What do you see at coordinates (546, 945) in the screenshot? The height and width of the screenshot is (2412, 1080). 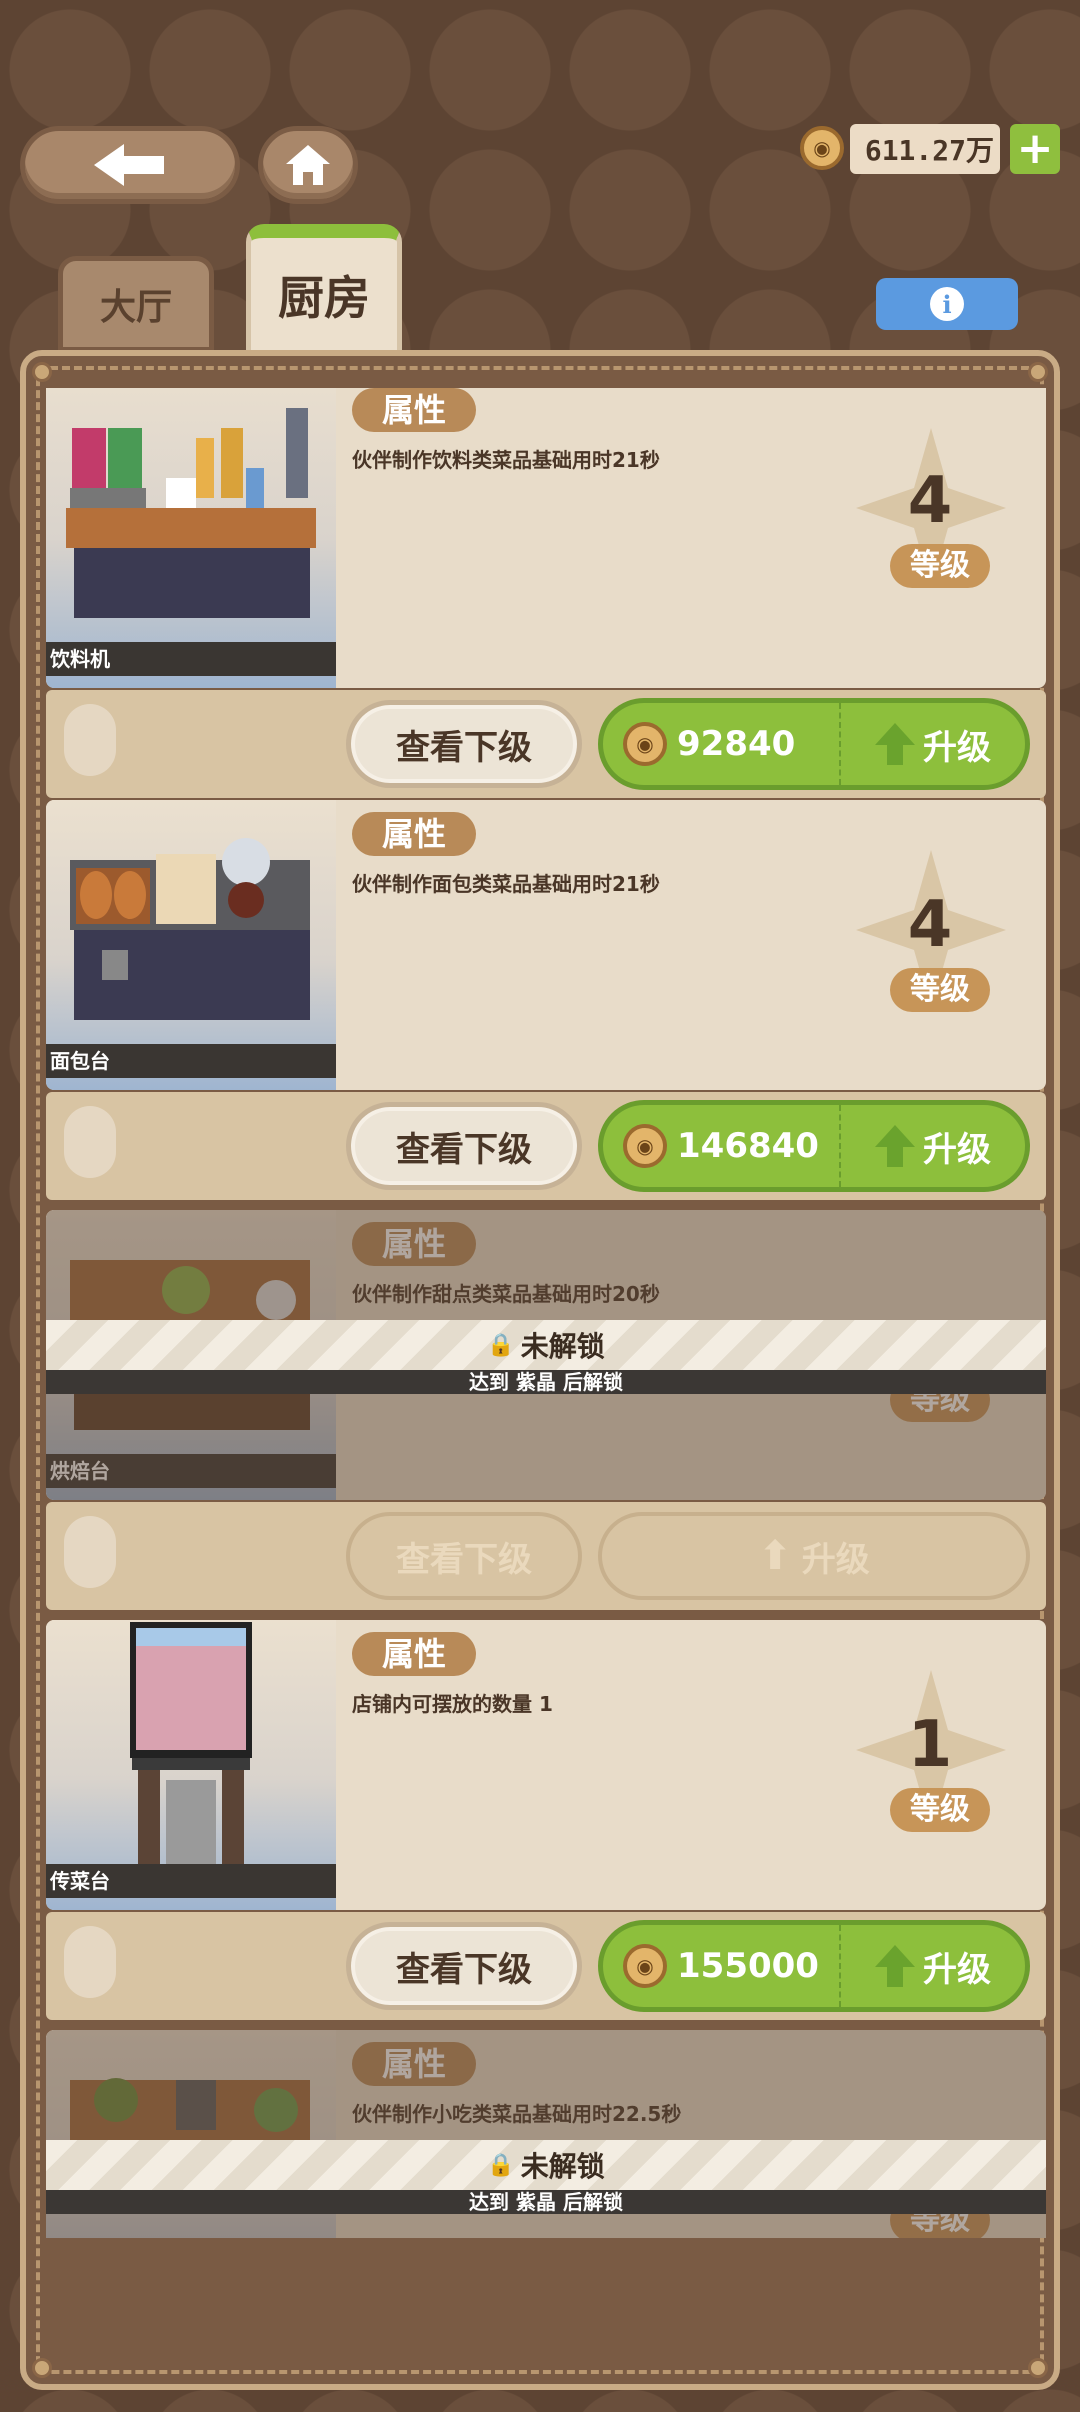 I see `card-info: 面包台 属性 伙伴制作面包类菜品基础用时21秒 4 等级` at bounding box center [546, 945].